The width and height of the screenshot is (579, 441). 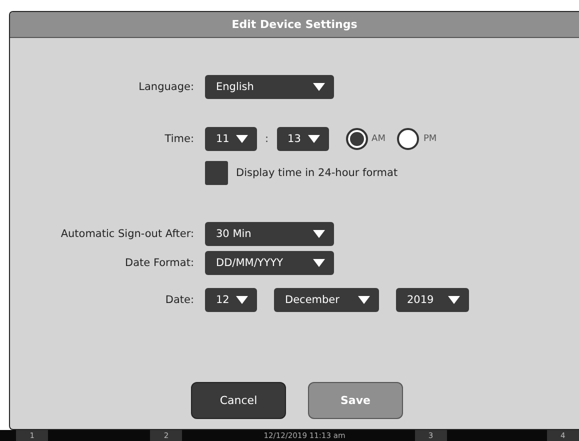 What do you see at coordinates (269, 234) in the screenshot?
I see `dropdown: 30 Min` at bounding box center [269, 234].